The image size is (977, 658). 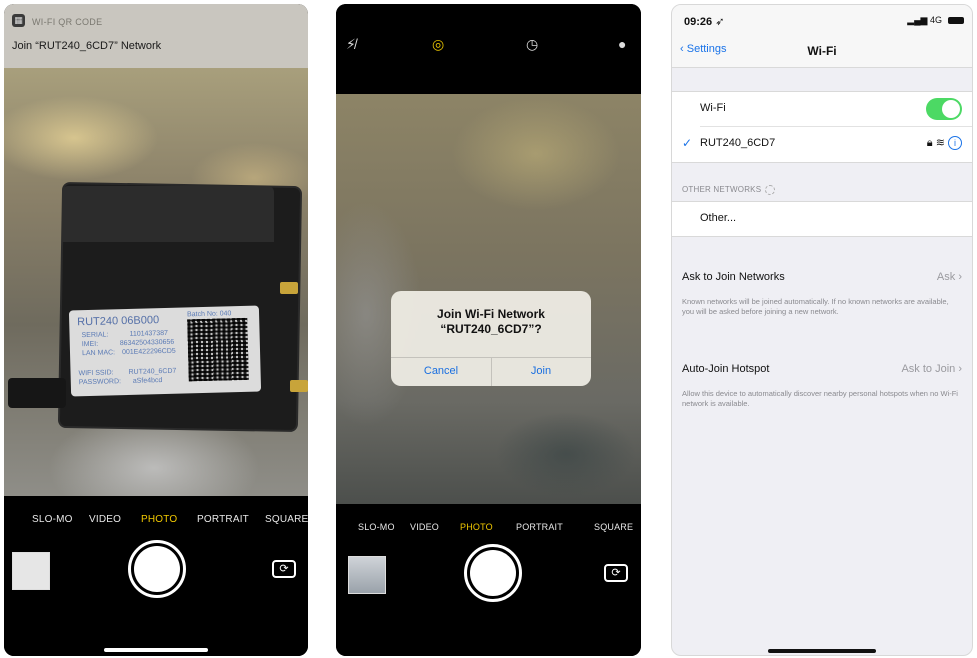 I want to click on join-button: Join, so click(x=541, y=371).